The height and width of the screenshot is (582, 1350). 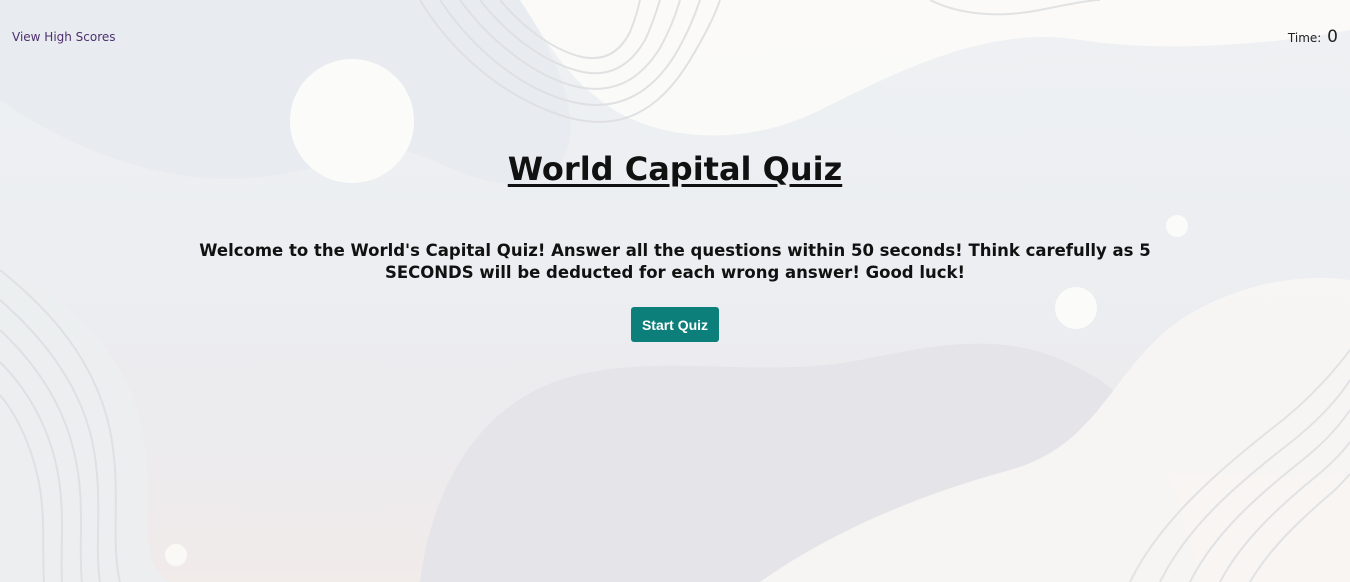 I want to click on timer-label: Time:, so click(x=1304, y=38).